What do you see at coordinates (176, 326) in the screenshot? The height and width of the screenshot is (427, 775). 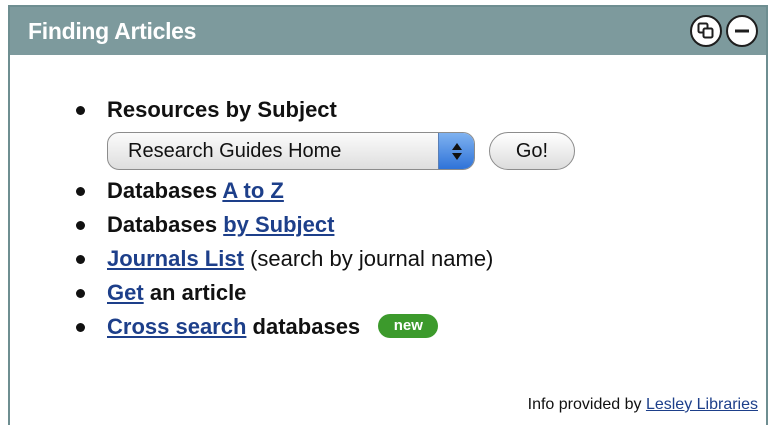 I see `cross-search-link: Cross search` at bounding box center [176, 326].